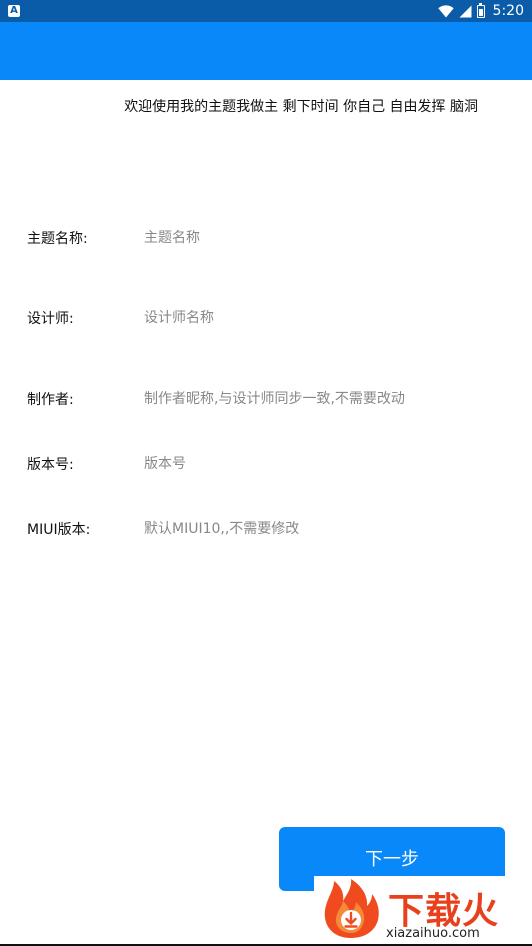 The height and width of the screenshot is (946, 532). I want to click on miui-version-input, so click(324, 529).